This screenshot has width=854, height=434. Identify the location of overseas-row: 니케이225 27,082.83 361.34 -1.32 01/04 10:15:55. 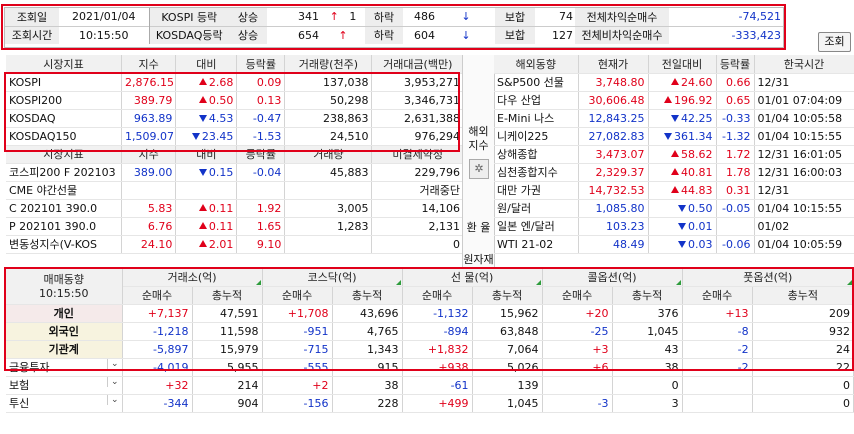
(674, 136).